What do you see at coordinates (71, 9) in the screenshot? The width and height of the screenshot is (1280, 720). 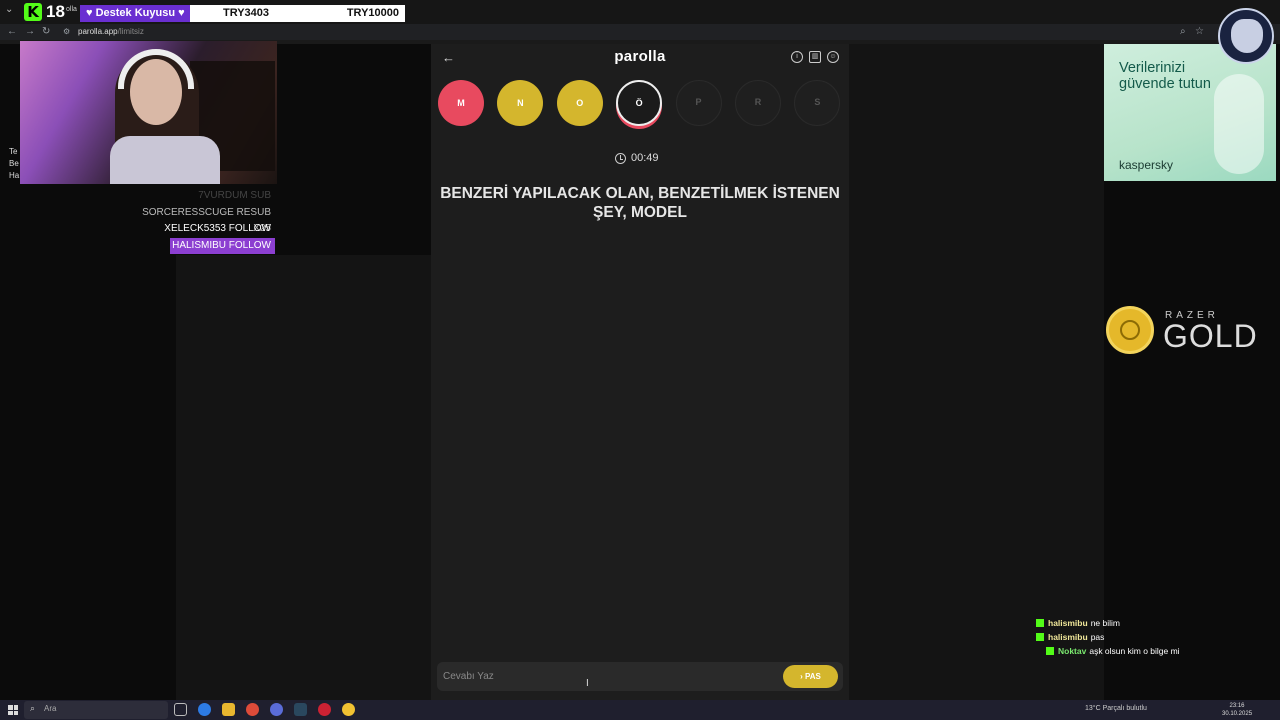 I see `tab-text: olla` at bounding box center [71, 9].